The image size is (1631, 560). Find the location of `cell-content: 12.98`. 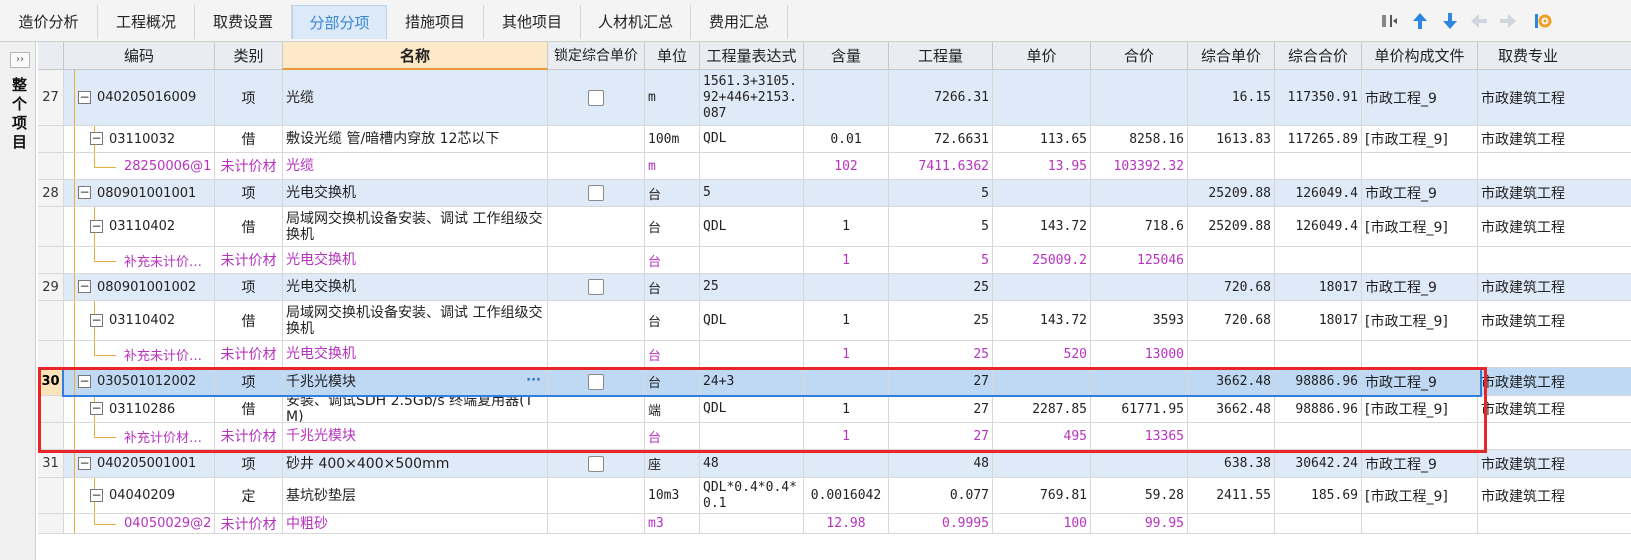

cell-content: 12.98 is located at coordinates (846, 523).